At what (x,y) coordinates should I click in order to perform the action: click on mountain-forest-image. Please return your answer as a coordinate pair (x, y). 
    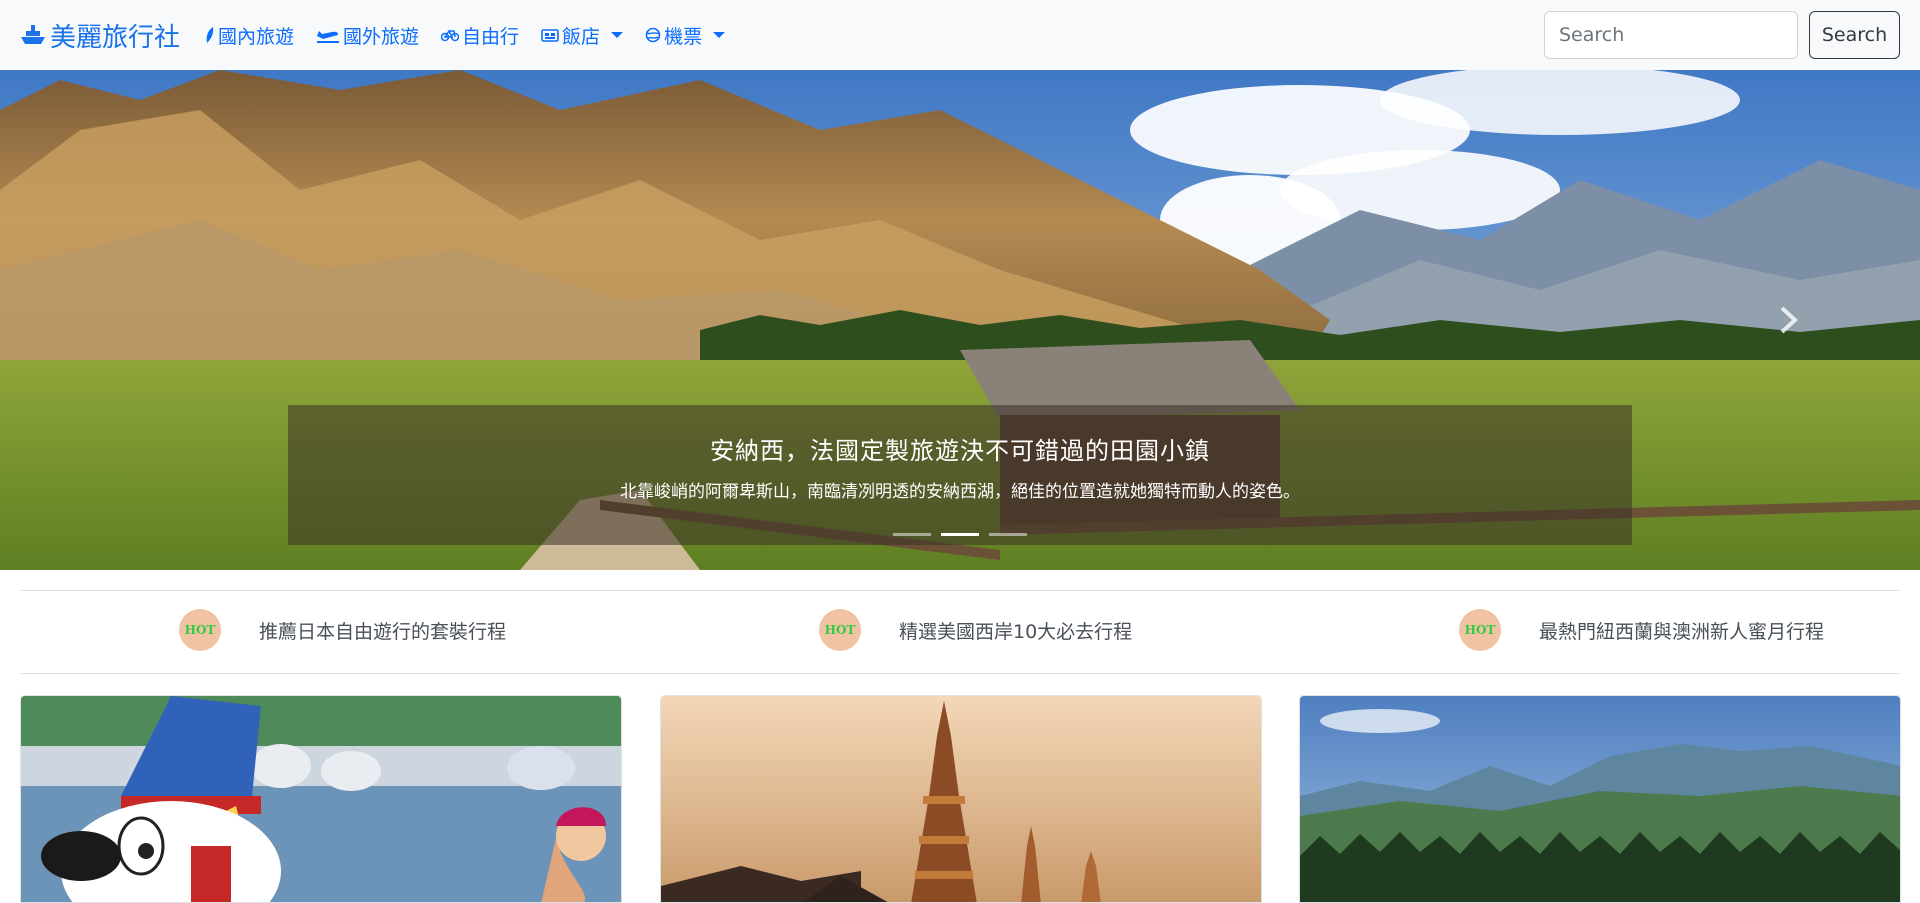
    Looking at the image, I should click on (1600, 799).